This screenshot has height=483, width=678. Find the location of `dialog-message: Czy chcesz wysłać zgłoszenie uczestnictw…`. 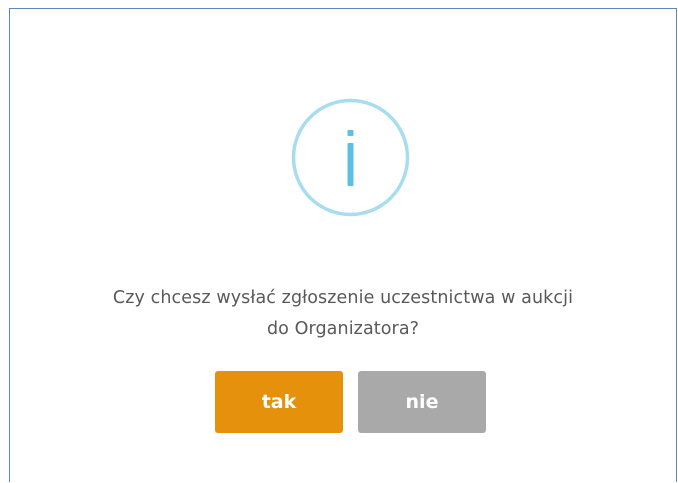

dialog-message: Czy chcesz wysłać zgłoszenie uczestnictw… is located at coordinates (343, 314).